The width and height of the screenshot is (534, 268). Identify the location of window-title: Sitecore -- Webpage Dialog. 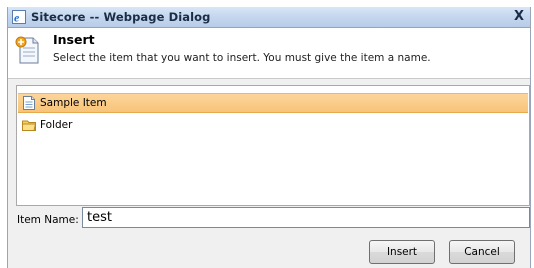
(121, 17).